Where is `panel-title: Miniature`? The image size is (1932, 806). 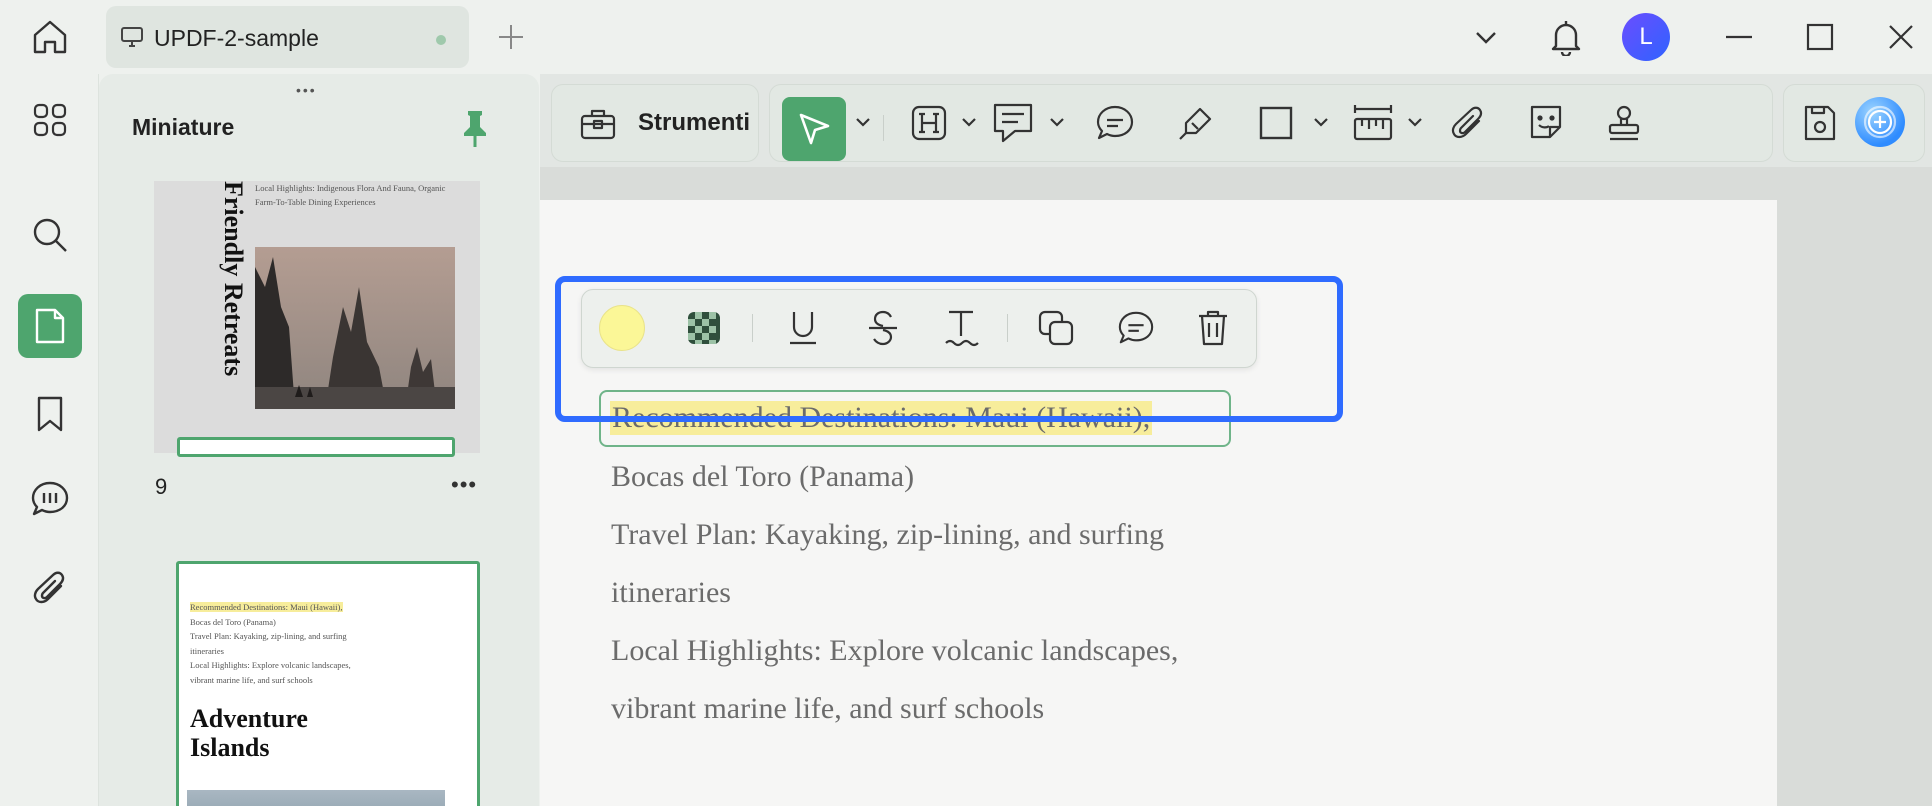 panel-title: Miniature is located at coordinates (183, 127).